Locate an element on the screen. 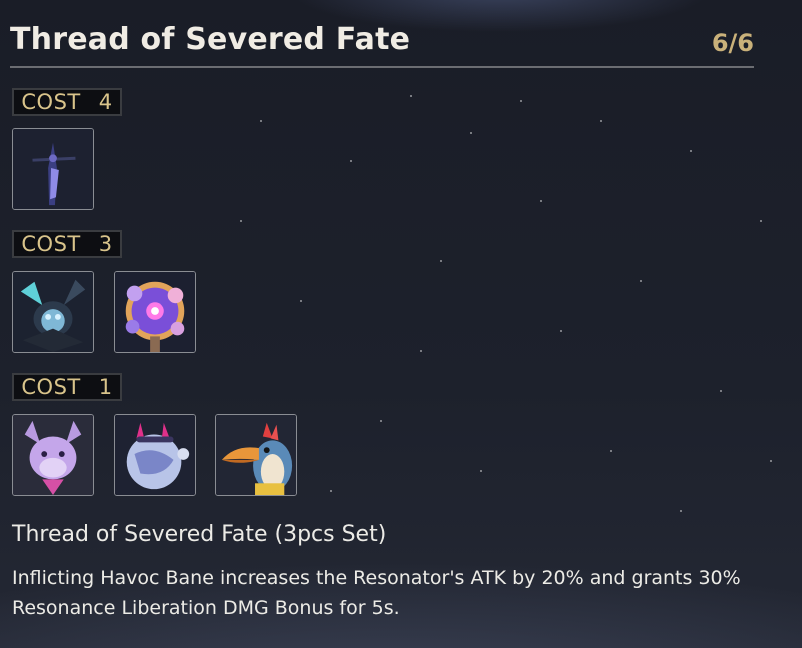 The image size is (802, 648). purple-dragon-echo-icon is located at coordinates (53, 455).